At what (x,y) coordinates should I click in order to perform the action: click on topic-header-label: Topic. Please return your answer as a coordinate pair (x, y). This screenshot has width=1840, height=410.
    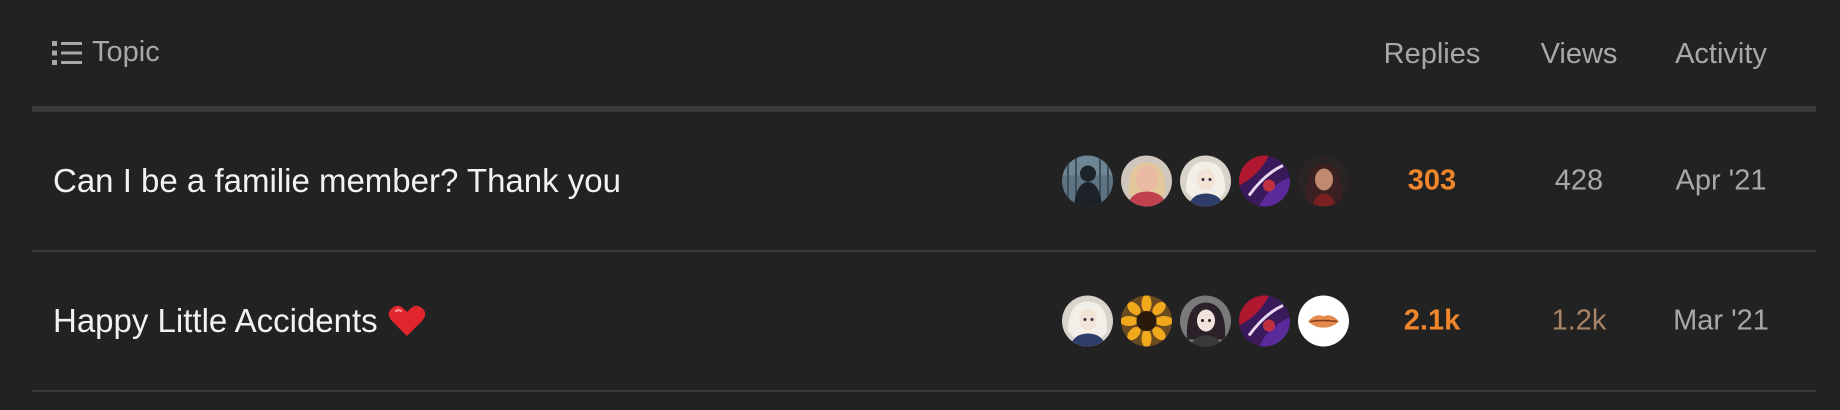
    Looking at the image, I should click on (126, 52).